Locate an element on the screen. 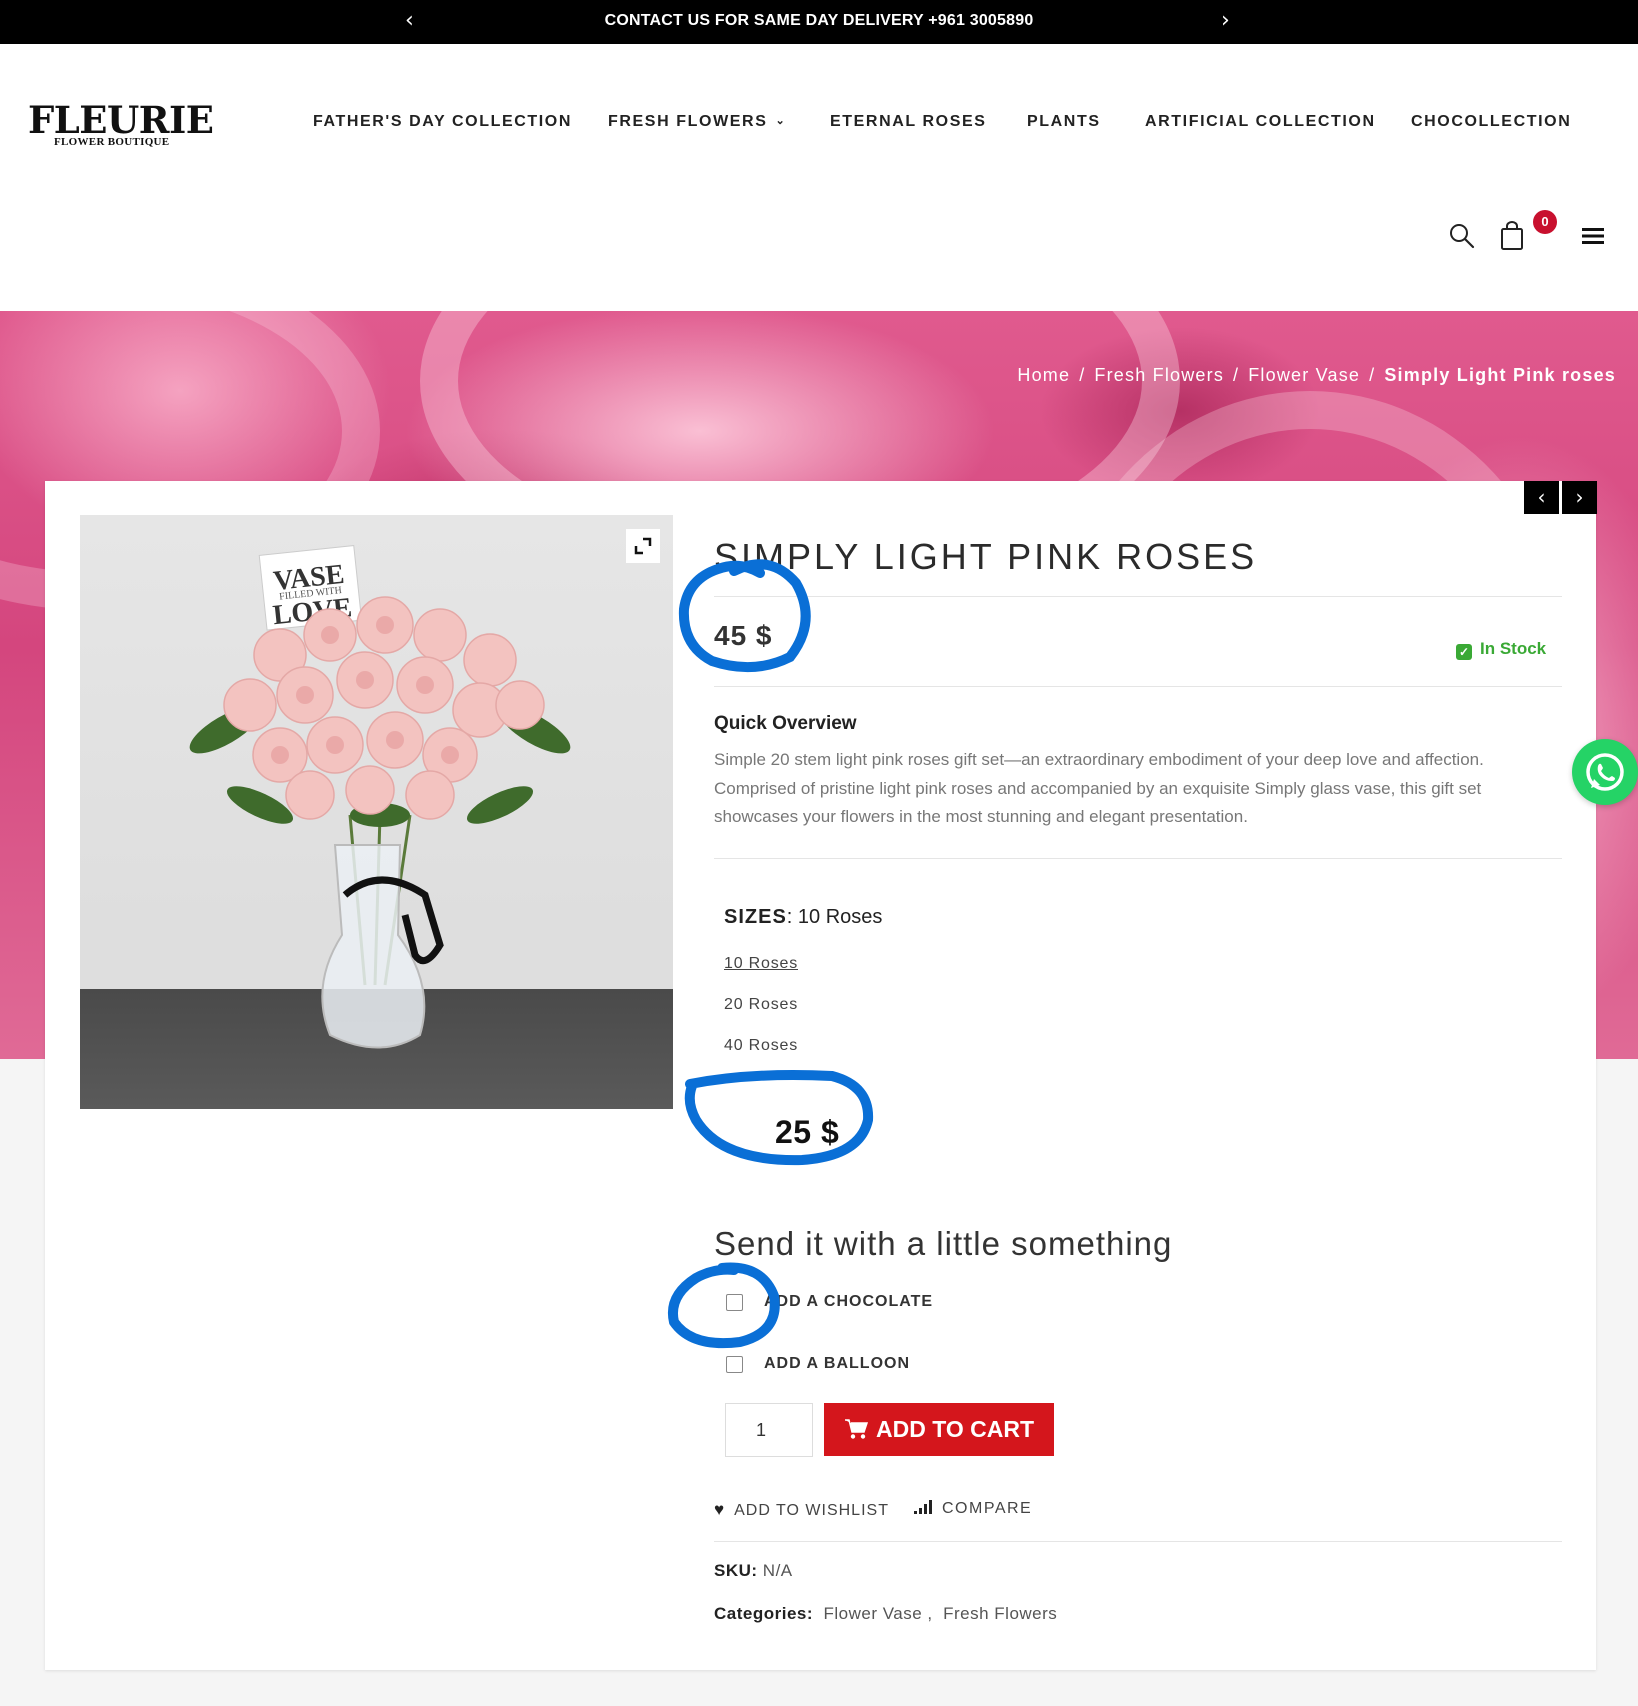 The height and width of the screenshot is (1706, 1638). addon-chocolate-checkbox is located at coordinates (734, 1302).